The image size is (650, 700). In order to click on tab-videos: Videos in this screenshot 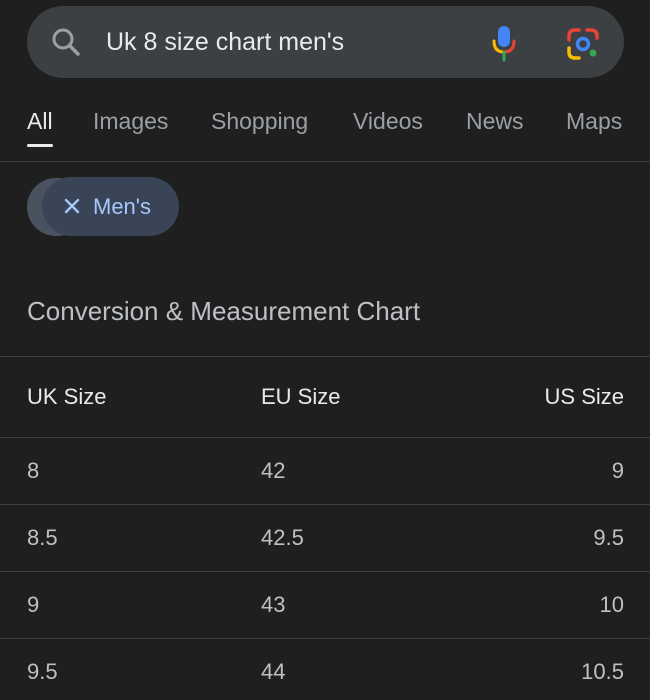, I will do `click(388, 121)`.